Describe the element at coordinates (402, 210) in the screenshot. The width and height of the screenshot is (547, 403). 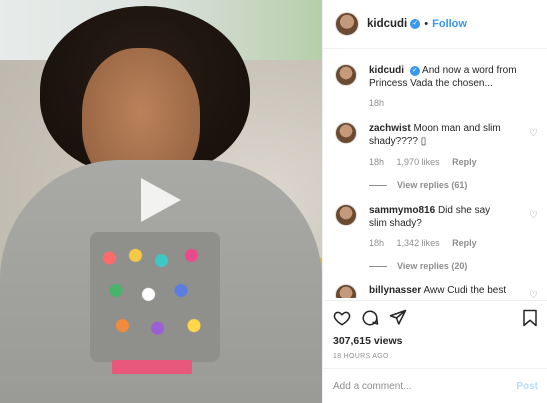
I see `comment-username: sammymo816` at that location.